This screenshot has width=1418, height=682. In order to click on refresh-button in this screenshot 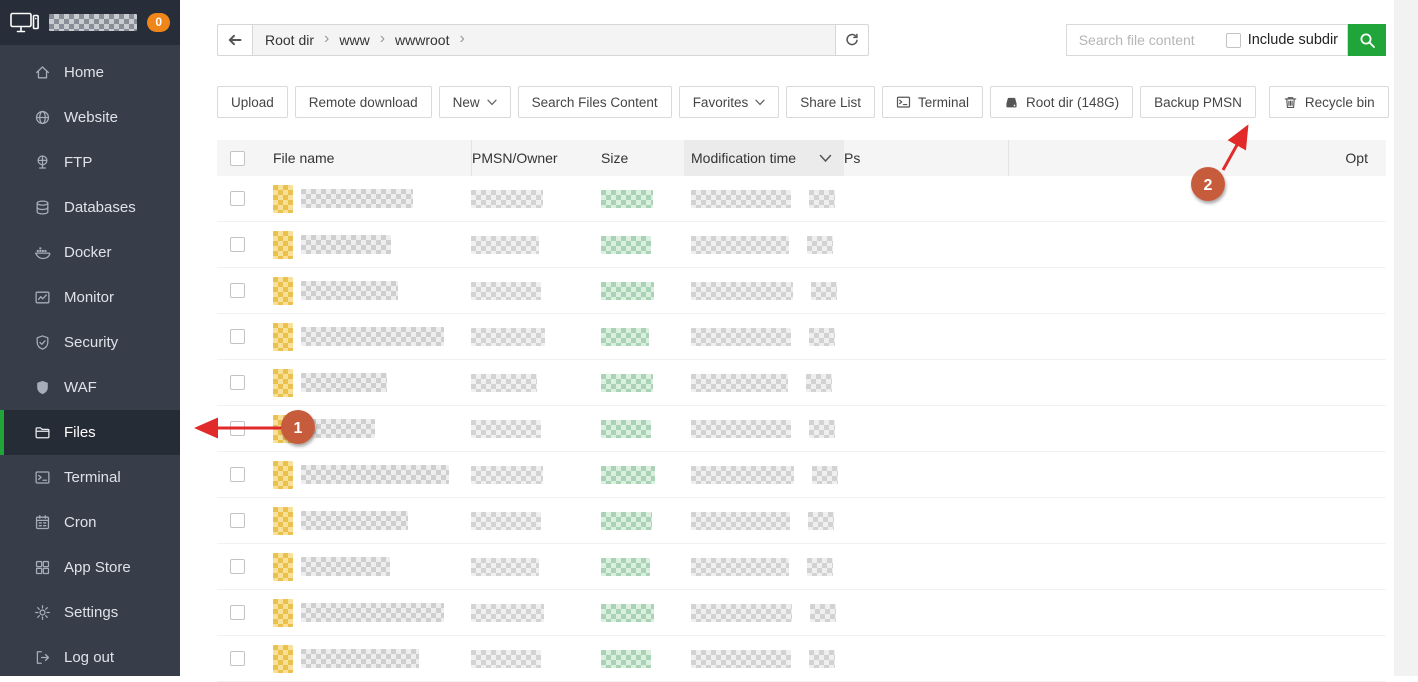, I will do `click(852, 40)`.